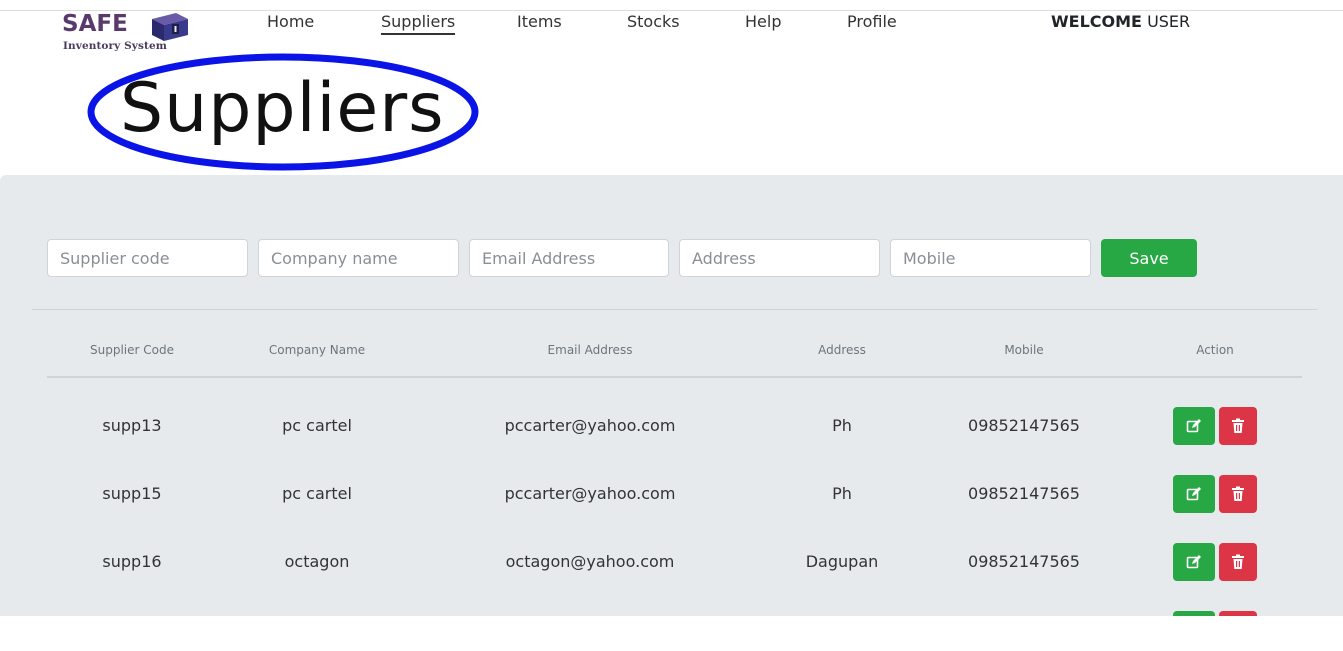  What do you see at coordinates (872, 21) in the screenshot?
I see `nav-profile: Profile` at bounding box center [872, 21].